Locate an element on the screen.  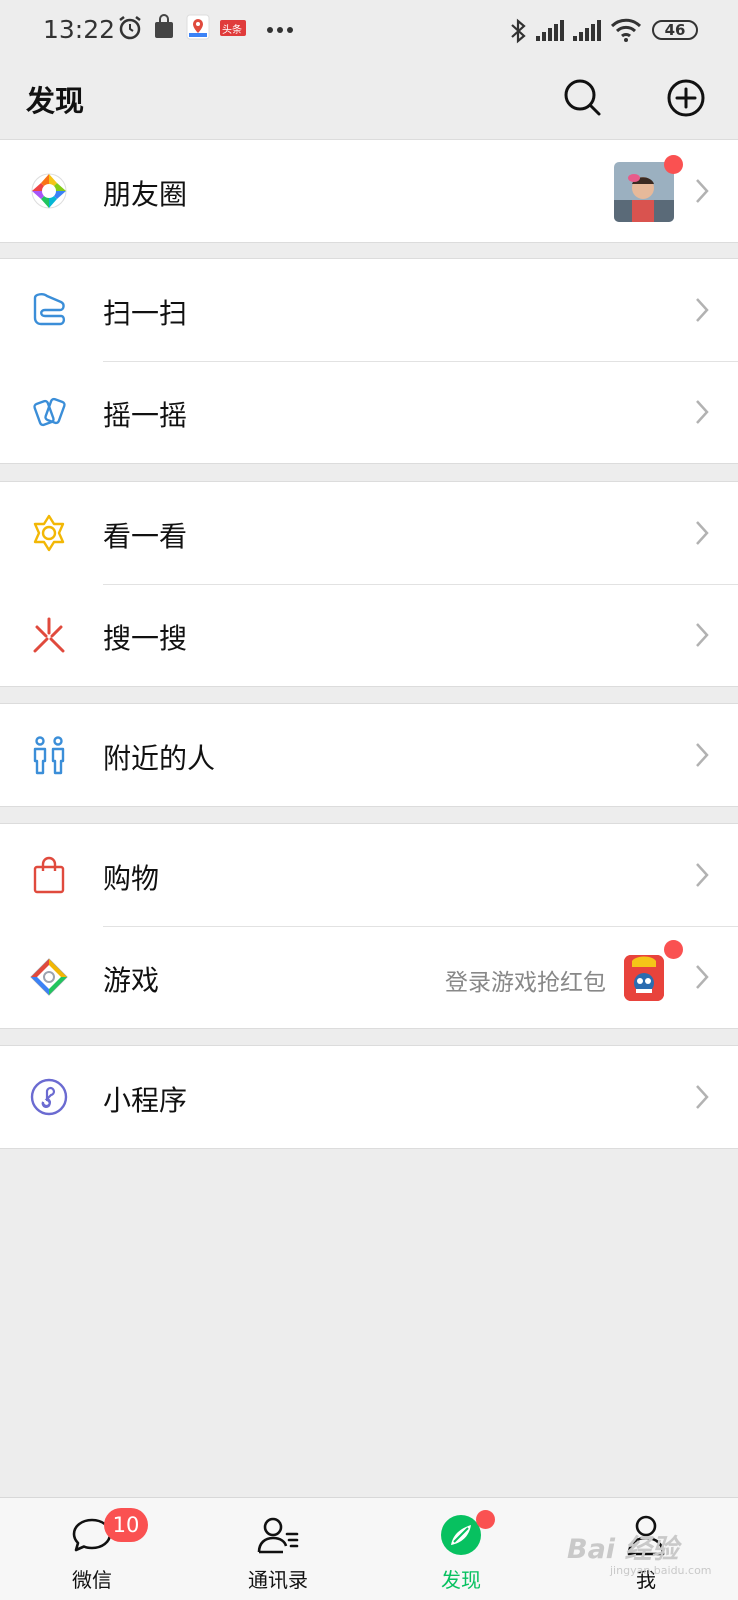
bottom-tab-bar: 10 微信 通讯录 发现 我 Bai 经验 jingyan.baidu.com is located at coordinates (369, 1548).